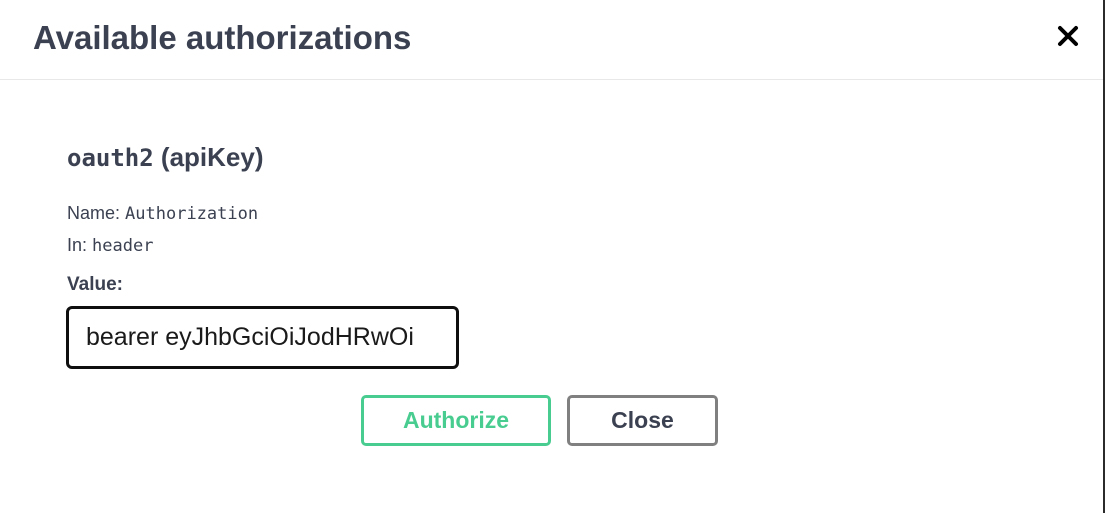  I want to click on scheme-in-row: In: header, so click(110, 245).